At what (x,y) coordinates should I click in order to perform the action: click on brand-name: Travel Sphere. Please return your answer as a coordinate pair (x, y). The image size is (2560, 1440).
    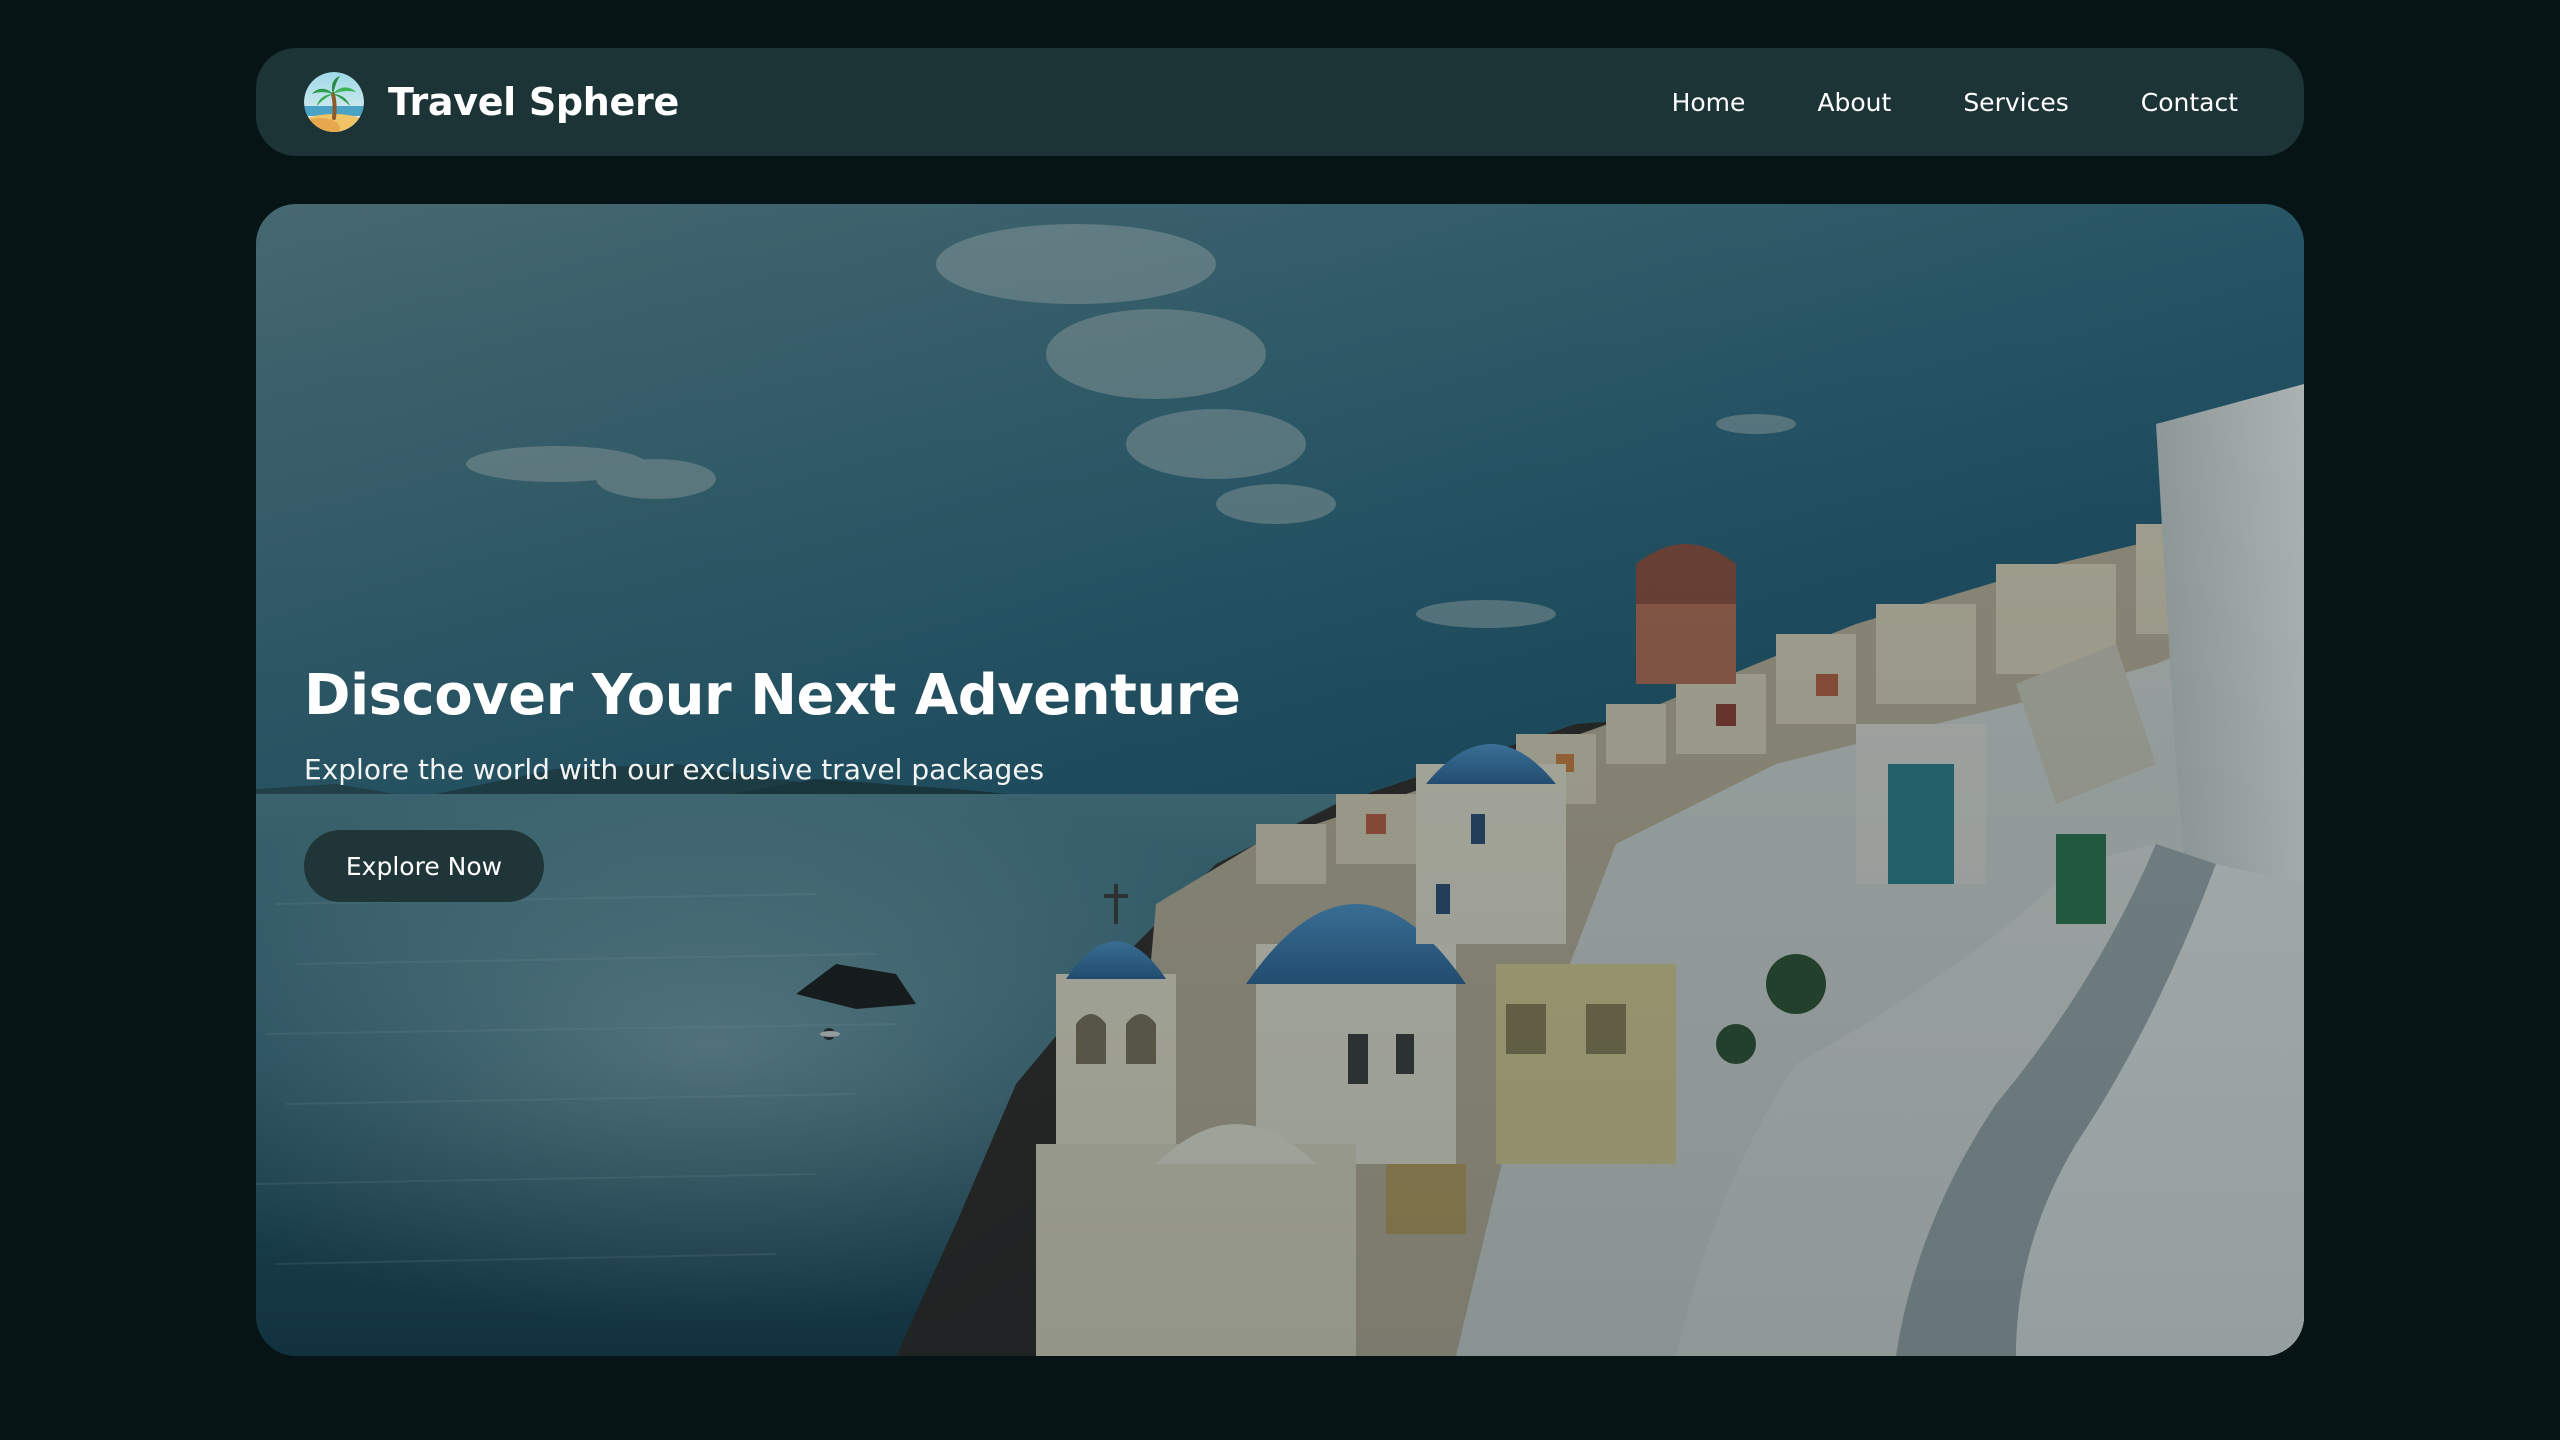
    Looking at the image, I should click on (533, 102).